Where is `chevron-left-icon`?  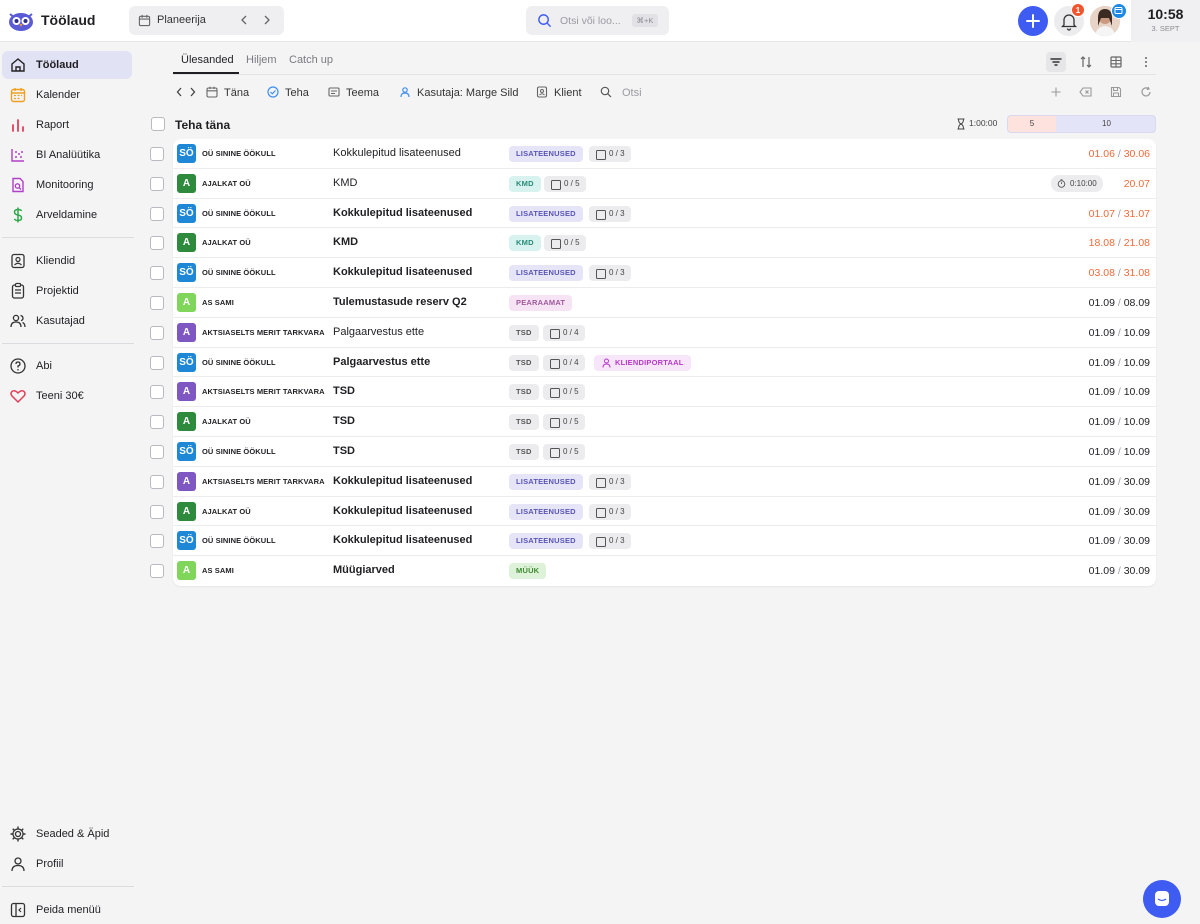 chevron-left-icon is located at coordinates (244, 20).